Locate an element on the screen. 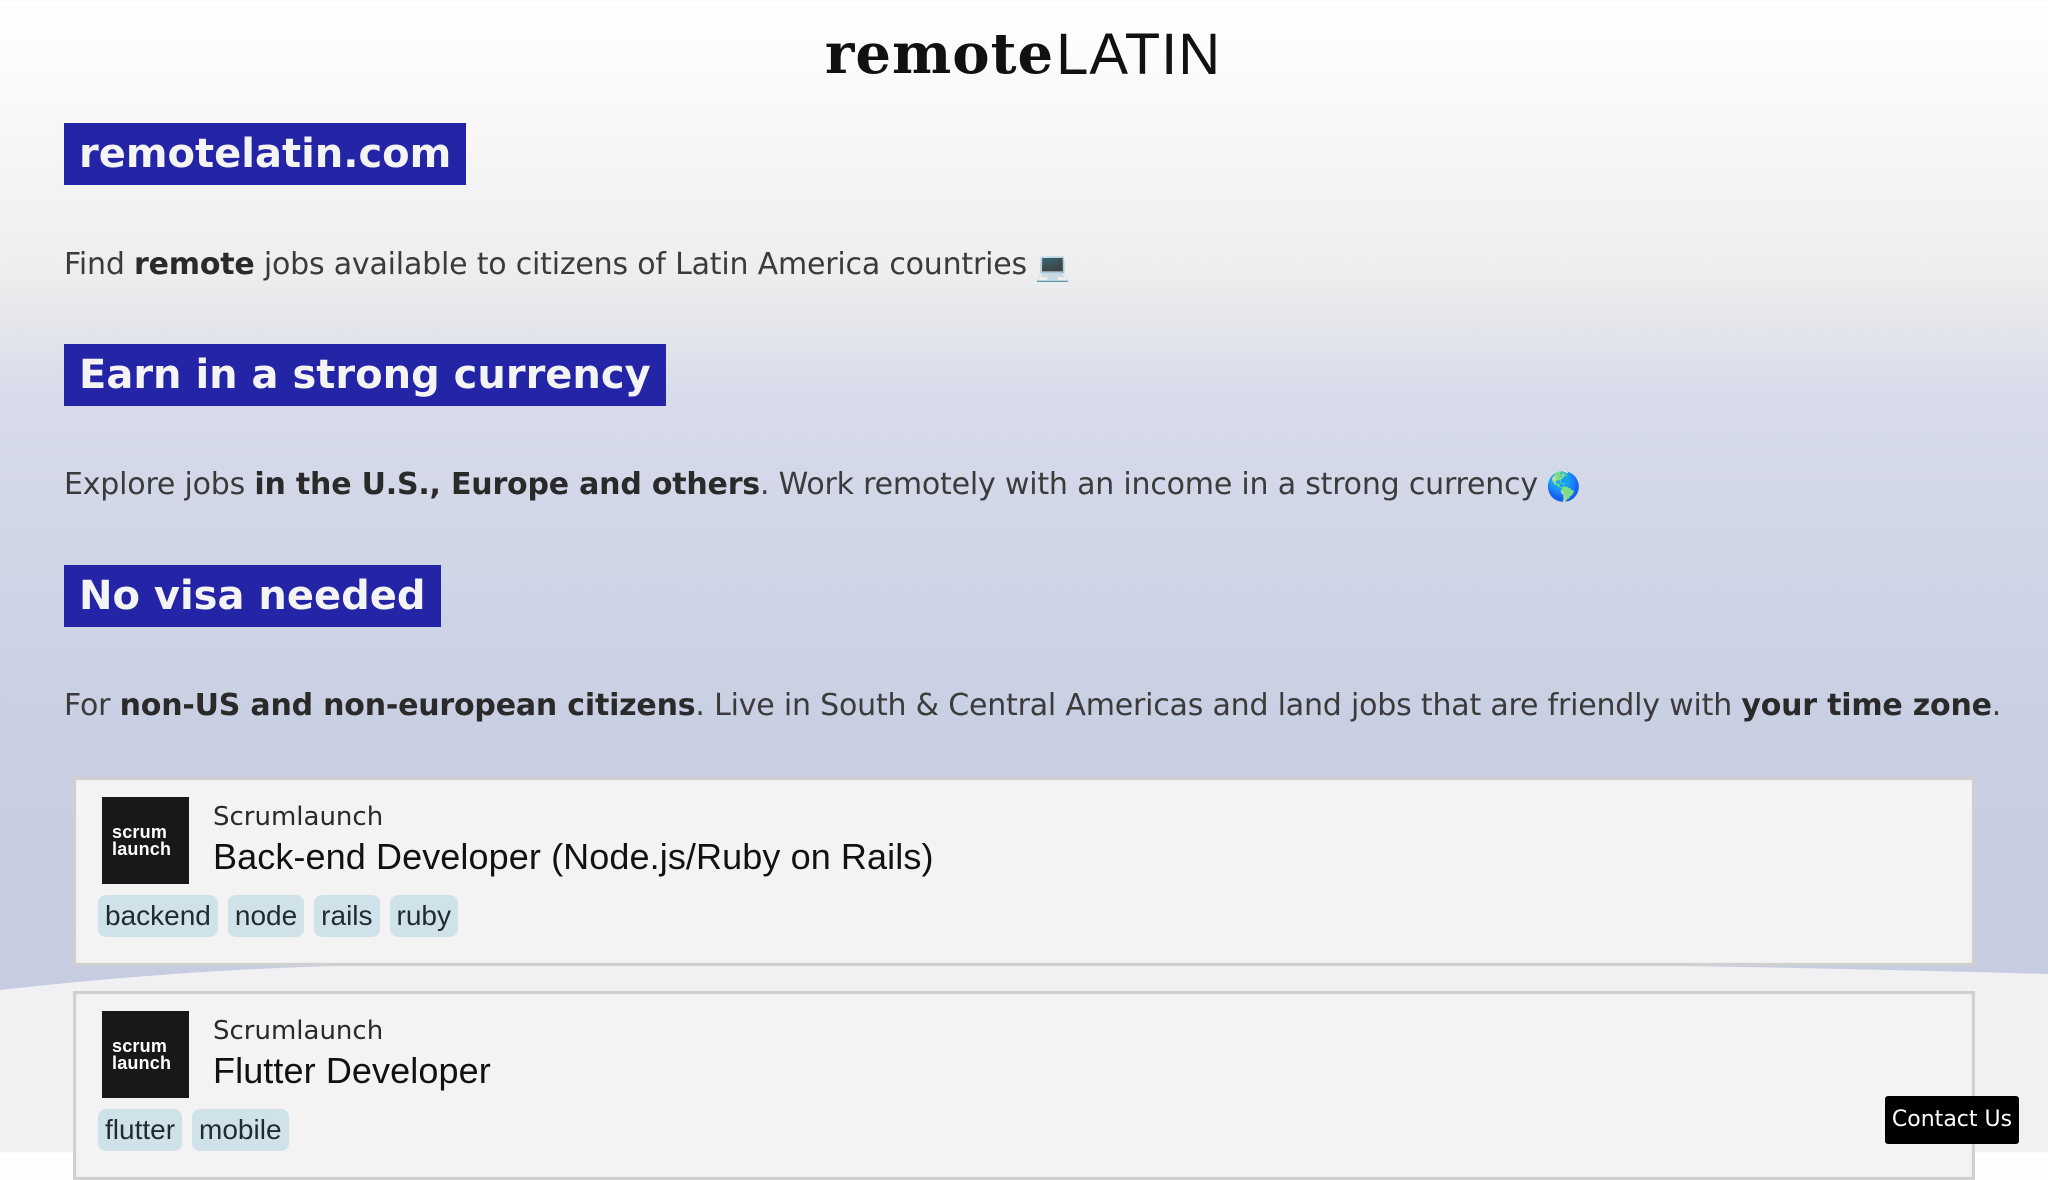 This screenshot has height=1180, width=2048. site-logo: remote LATIN is located at coordinates (1022, 54).